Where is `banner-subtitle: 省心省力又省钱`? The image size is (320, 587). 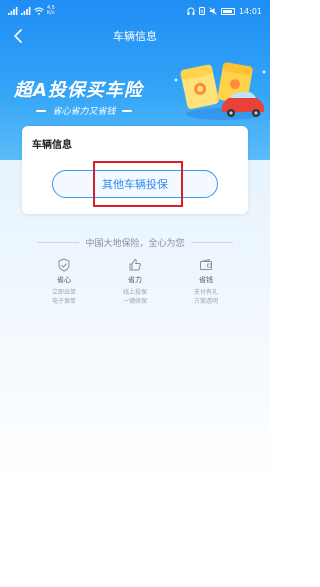 banner-subtitle: 省心省力又省钱 is located at coordinates (84, 110).